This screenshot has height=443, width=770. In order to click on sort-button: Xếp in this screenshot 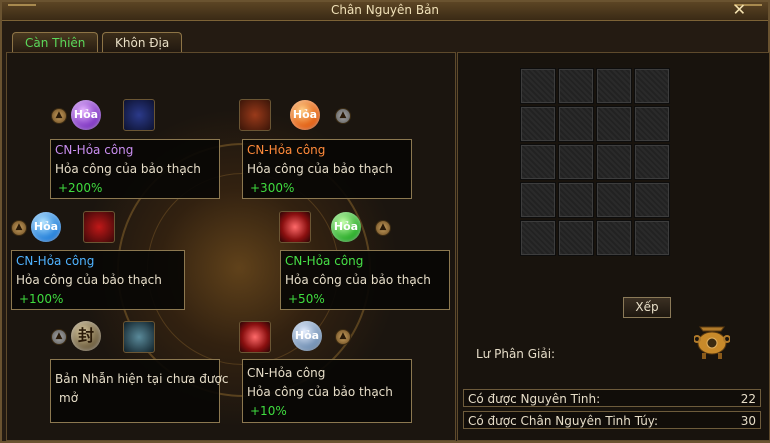, I will do `click(647, 307)`.